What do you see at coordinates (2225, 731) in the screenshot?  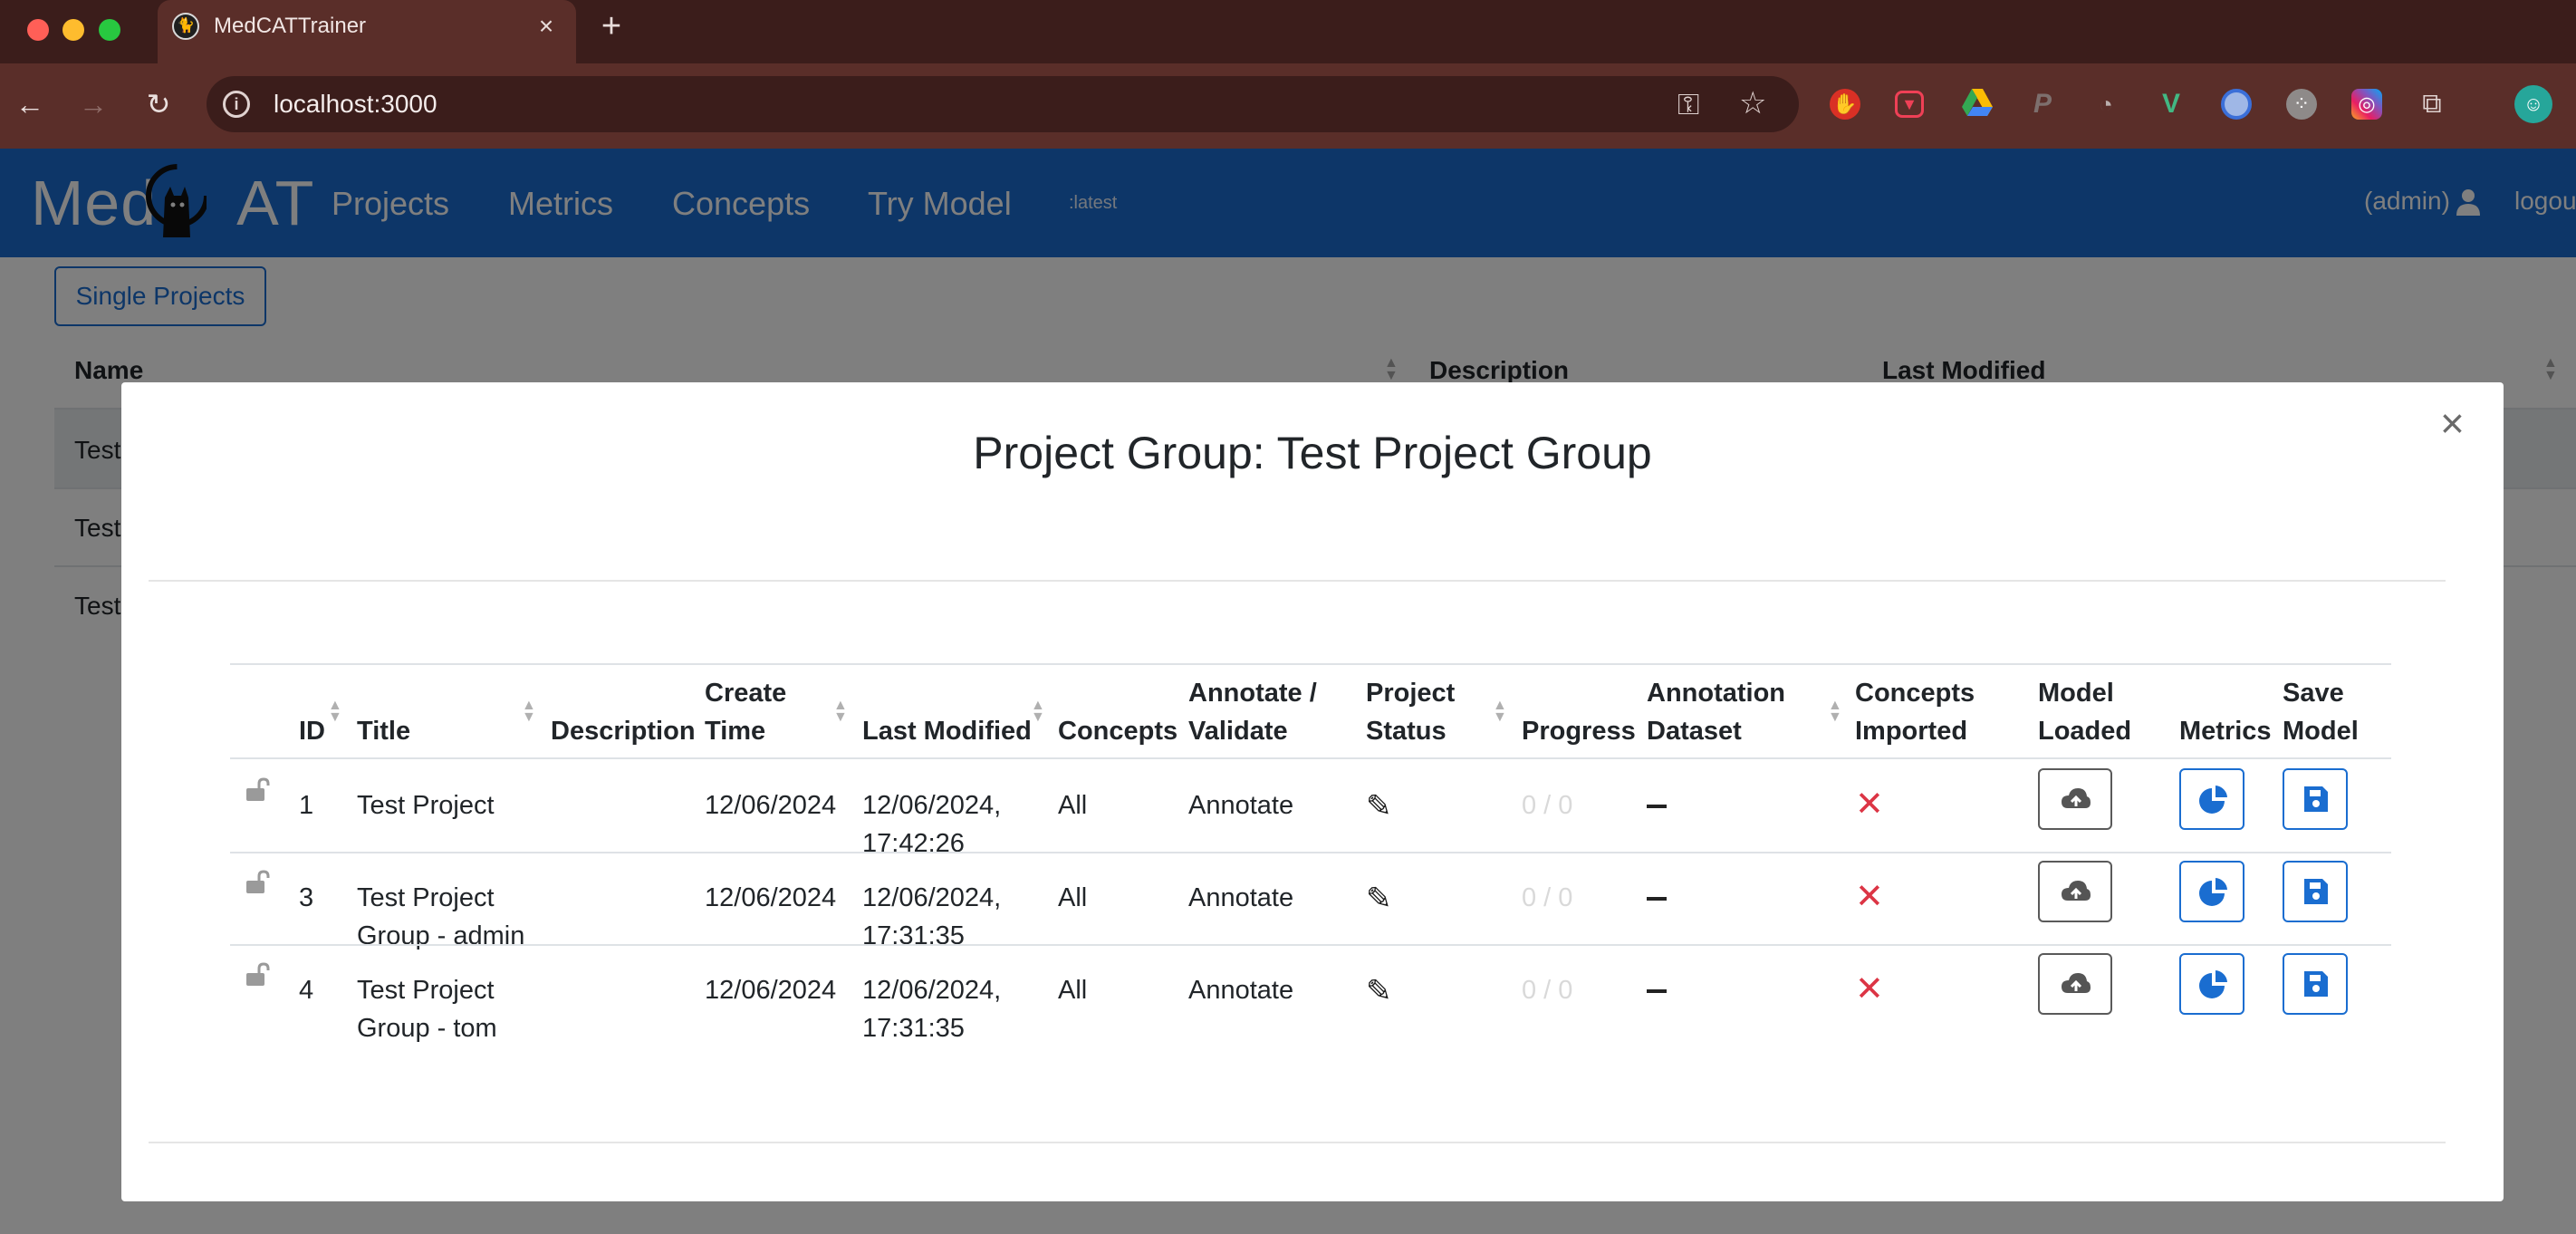 I see `col-header-metrics: Metrics` at bounding box center [2225, 731].